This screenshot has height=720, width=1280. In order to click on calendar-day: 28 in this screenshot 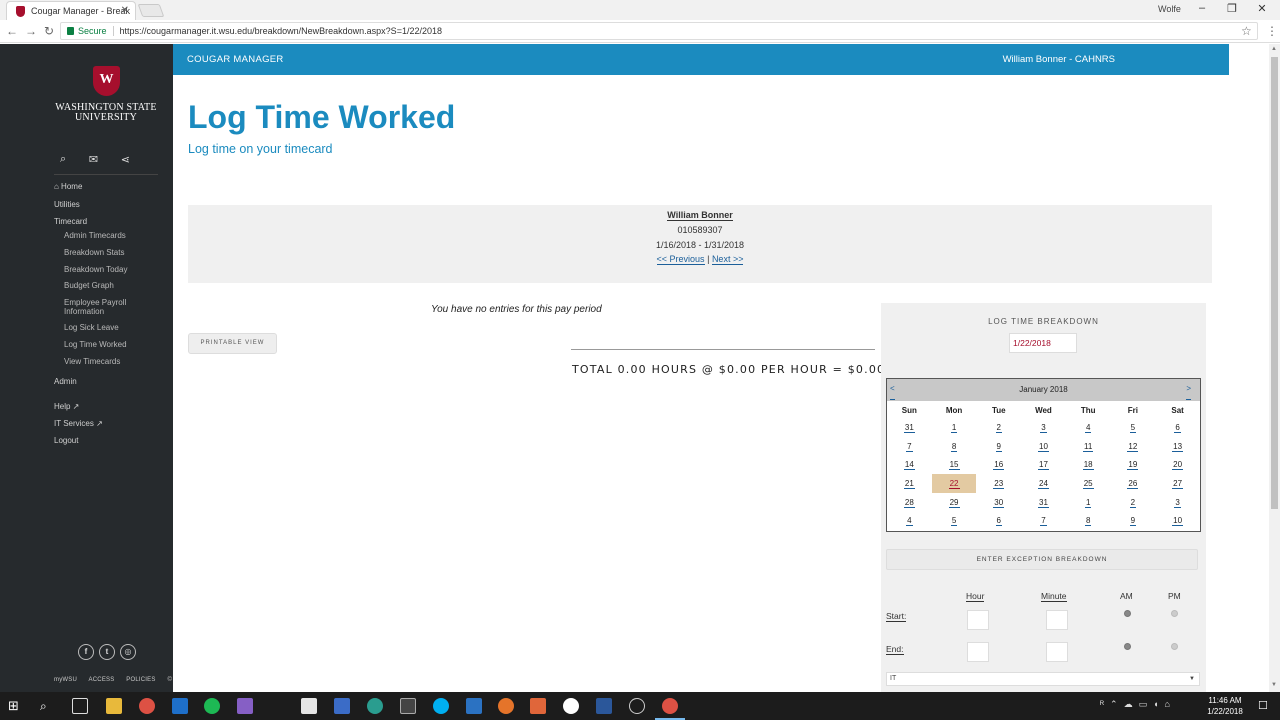, I will do `click(909, 502)`.